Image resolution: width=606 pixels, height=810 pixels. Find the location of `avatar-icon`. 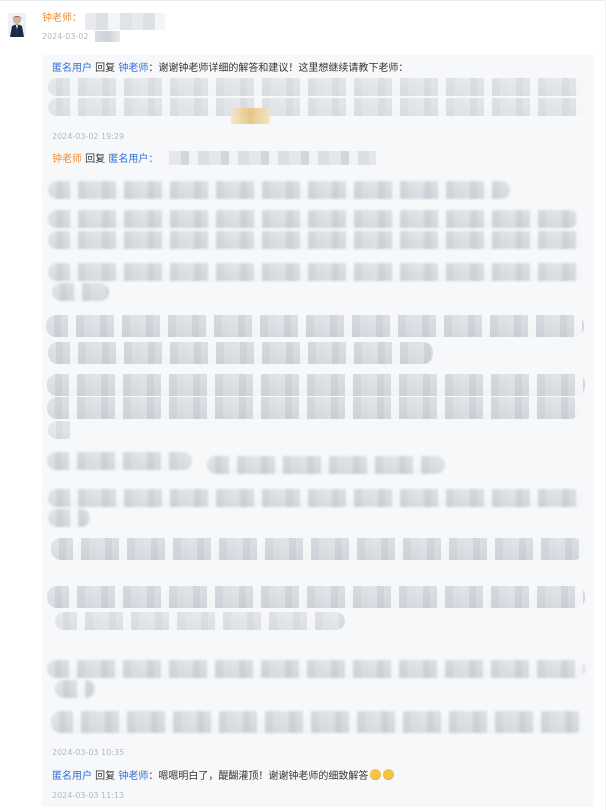

avatar-icon is located at coordinates (17, 25).